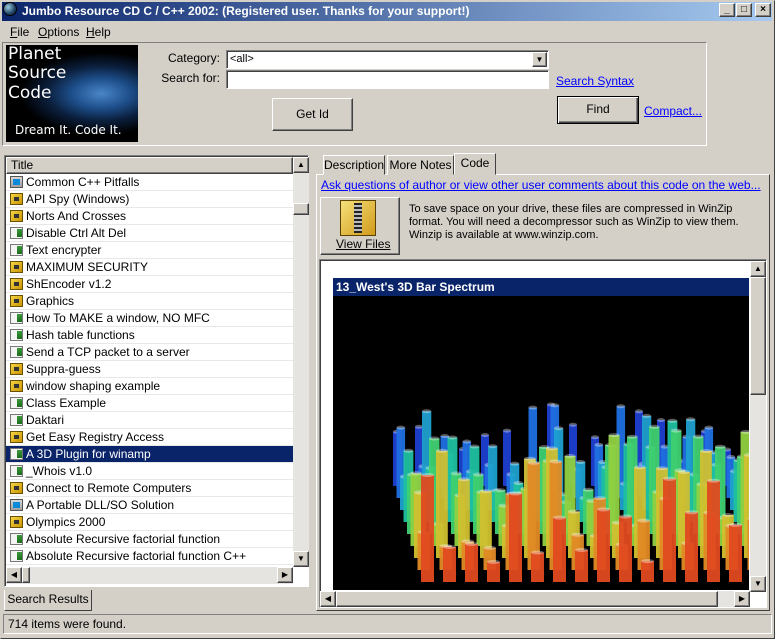 Image resolution: width=775 pixels, height=639 pixels. What do you see at coordinates (758, 426) in the screenshot?
I see `preview-vertical-scrollbar: ▲ ▼` at bounding box center [758, 426].